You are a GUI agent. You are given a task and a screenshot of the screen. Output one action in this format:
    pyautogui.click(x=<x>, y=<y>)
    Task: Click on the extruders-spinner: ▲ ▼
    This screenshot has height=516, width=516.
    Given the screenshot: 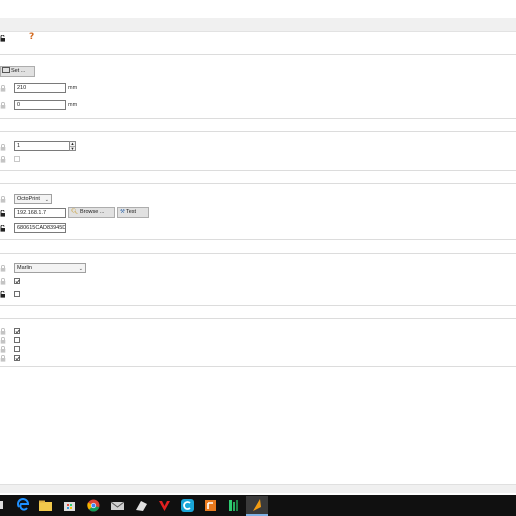 What is the action you would take?
    pyautogui.click(x=72, y=146)
    